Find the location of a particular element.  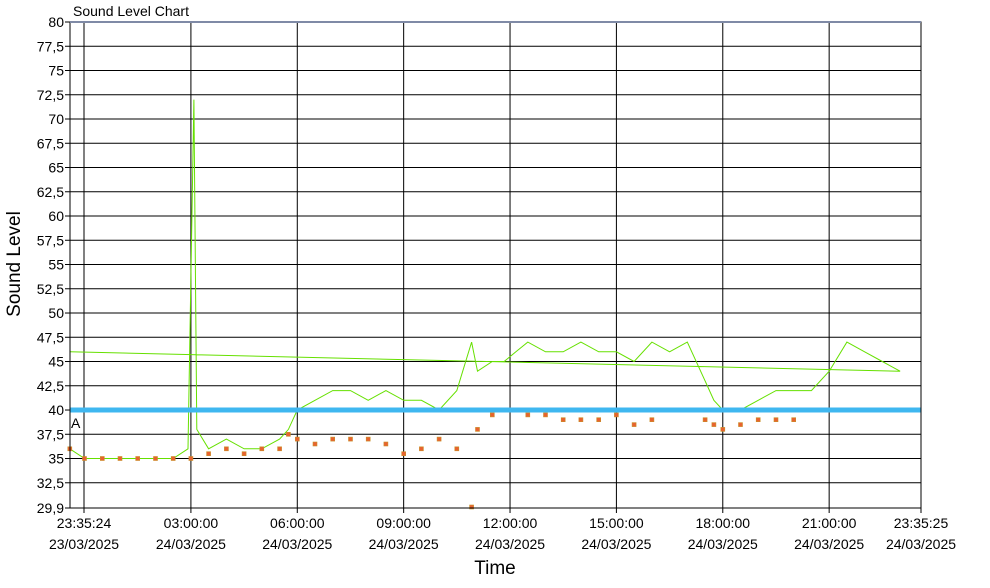

y-tick-label: 60 is located at coordinates (56, 216).